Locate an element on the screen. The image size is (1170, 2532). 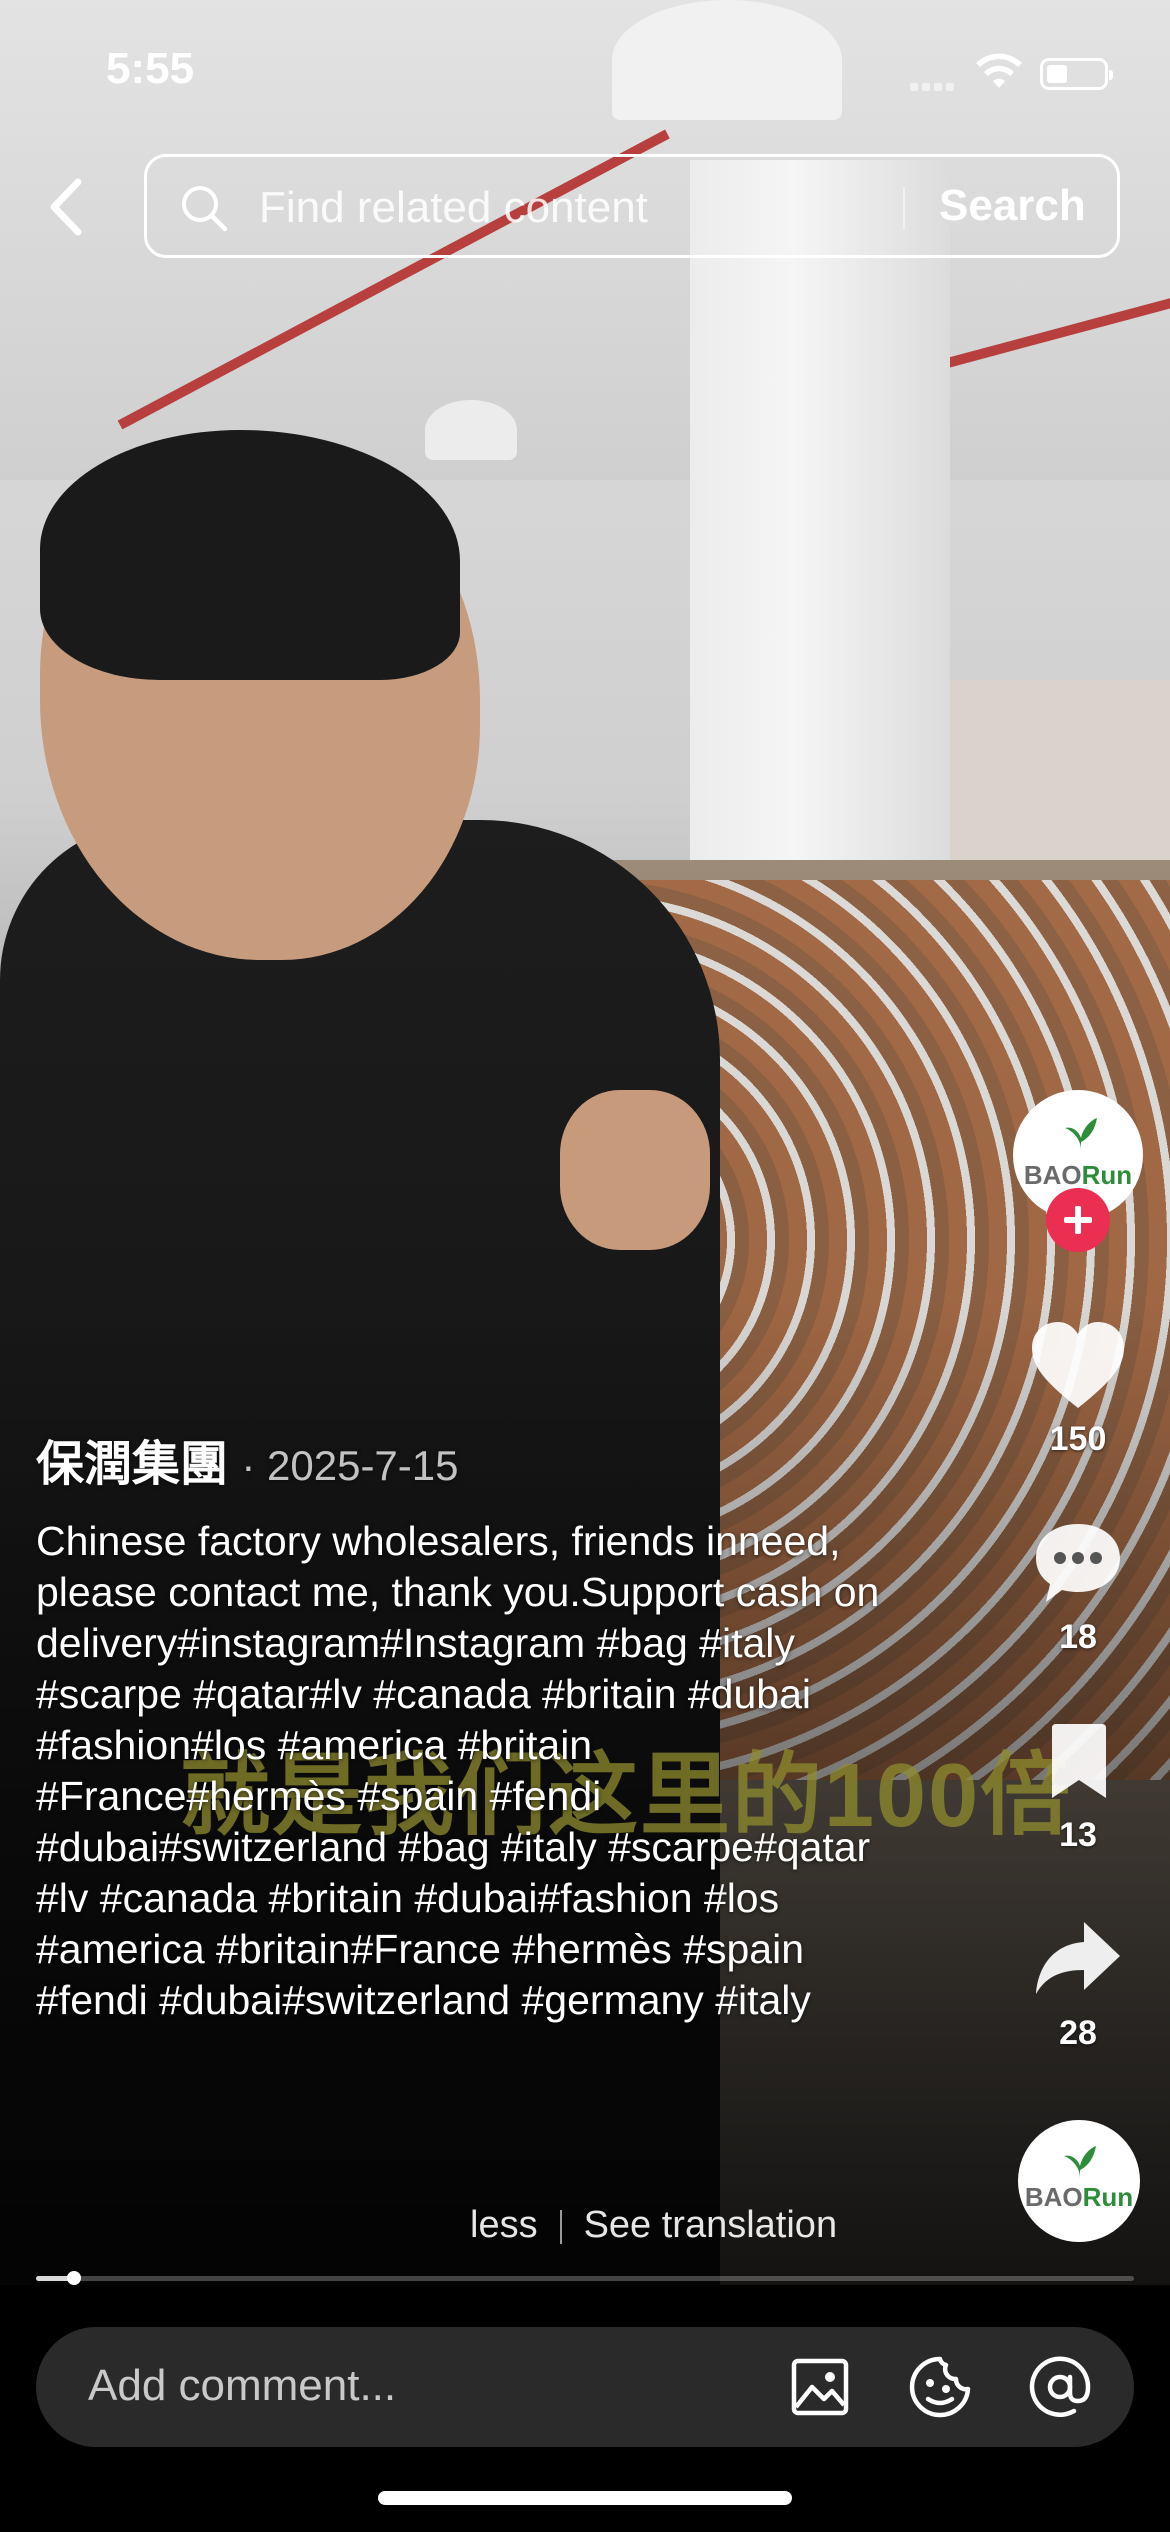
bookmark-icon is located at coordinates (1079, 1762).